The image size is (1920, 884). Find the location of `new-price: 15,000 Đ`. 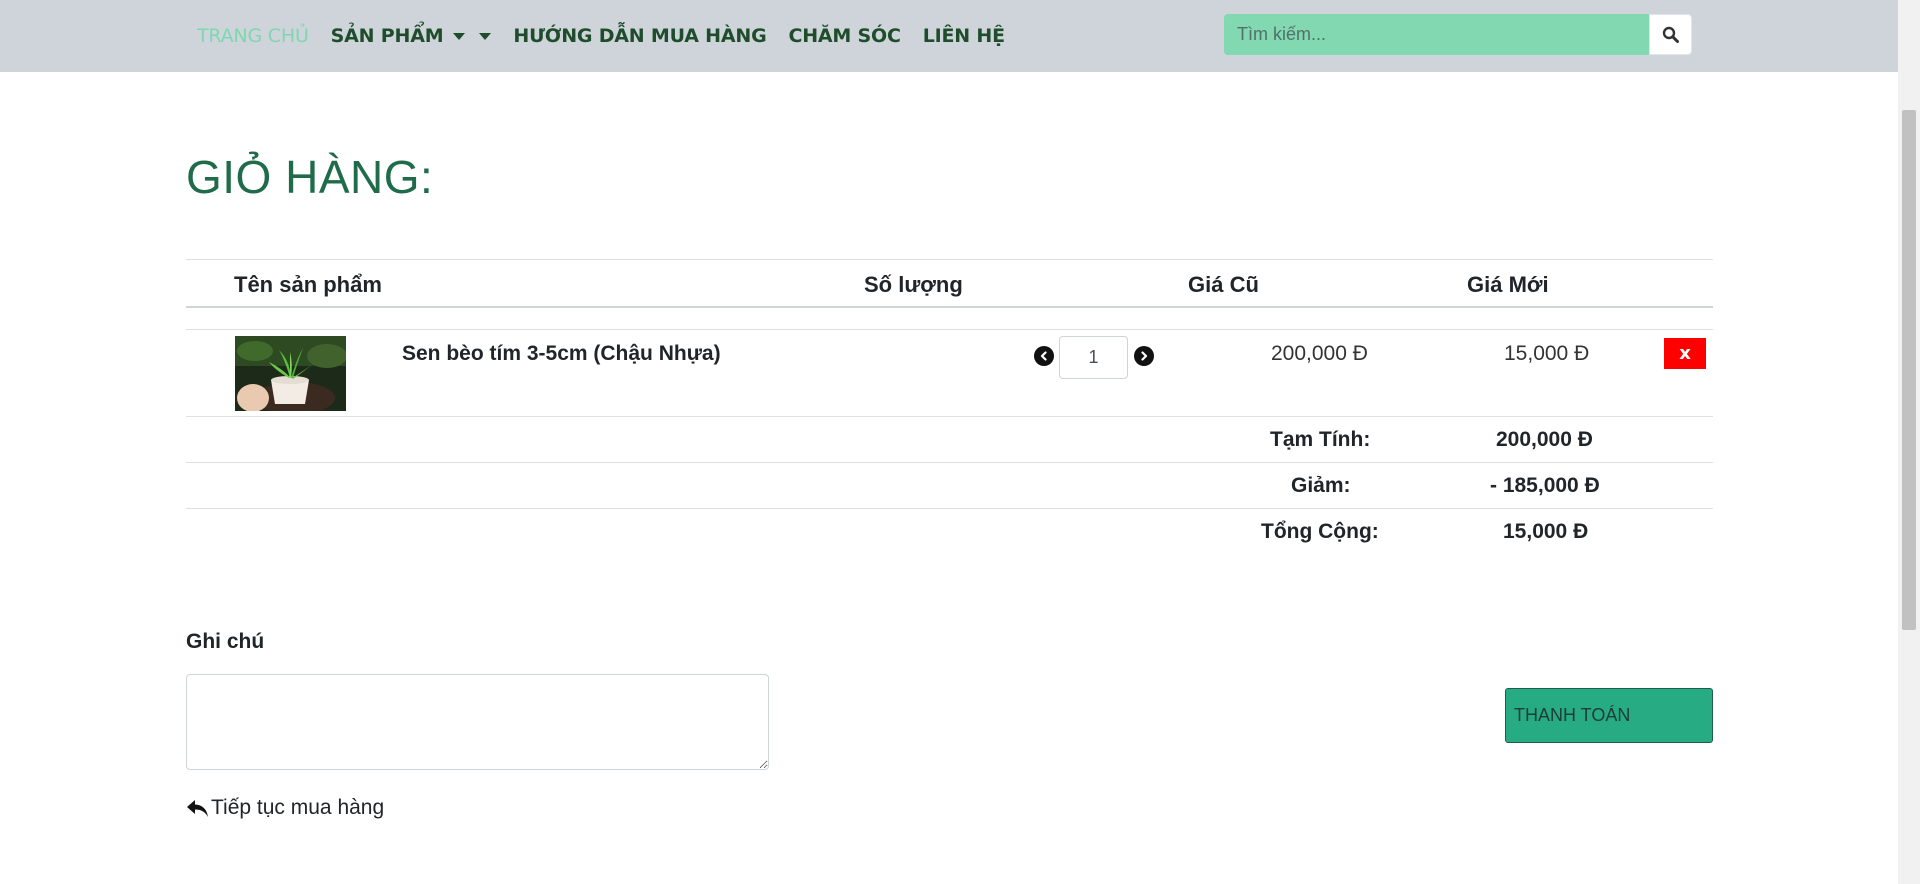

new-price: 15,000 Đ is located at coordinates (1547, 353).